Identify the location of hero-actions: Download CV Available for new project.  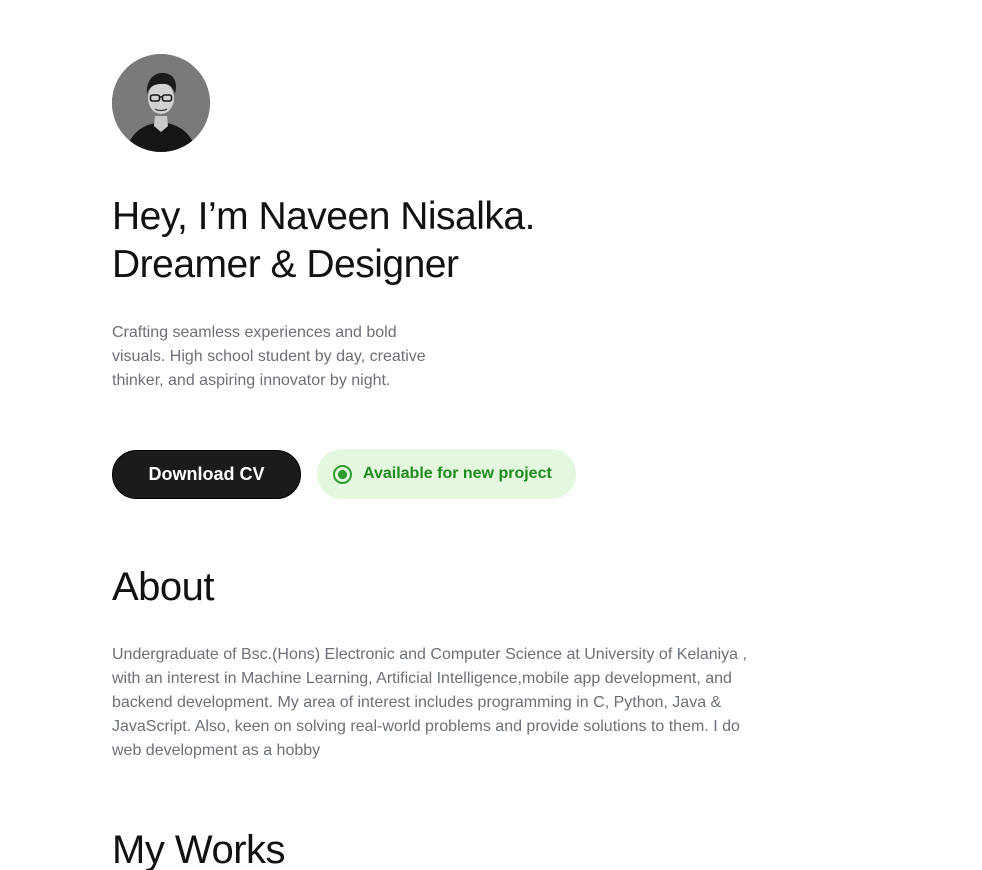
(344, 474).